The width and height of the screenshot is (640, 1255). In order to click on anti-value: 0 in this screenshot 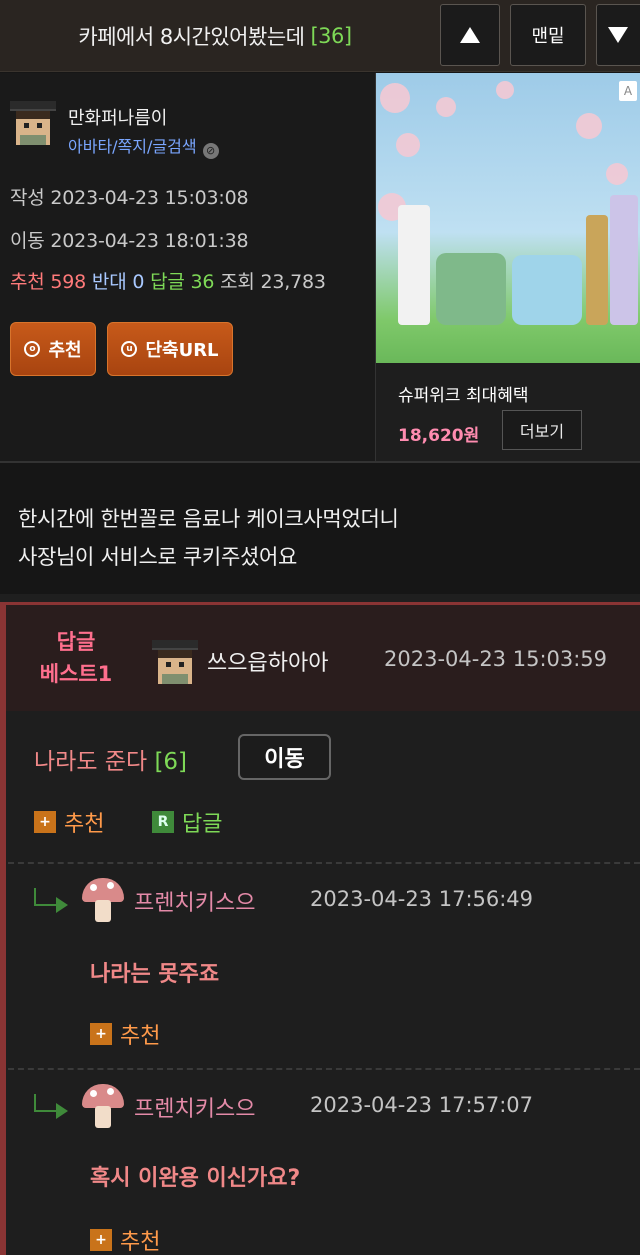, I will do `click(138, 282)`.